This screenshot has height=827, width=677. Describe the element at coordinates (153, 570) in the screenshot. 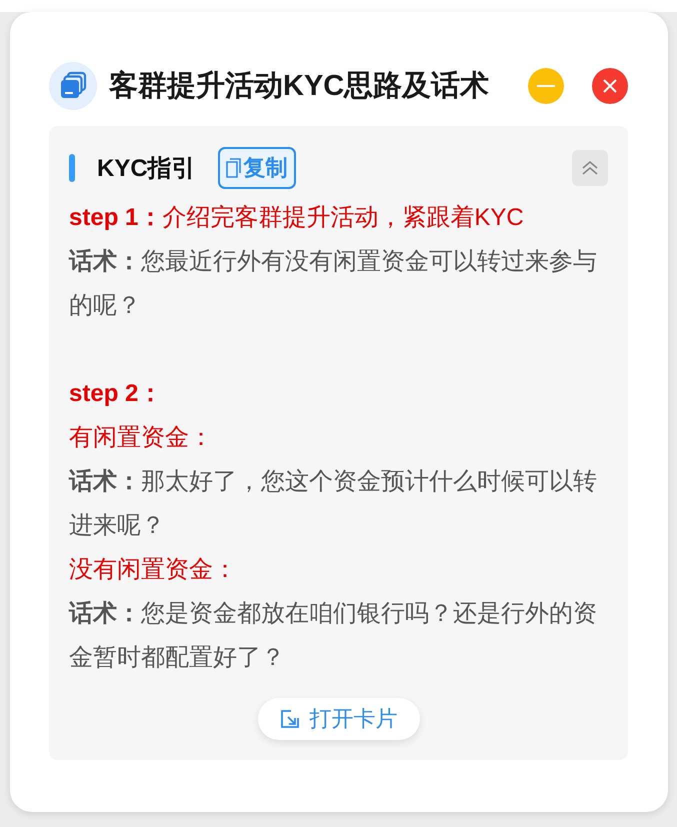

I see `case-label: 没有闲置资金：` at that location.